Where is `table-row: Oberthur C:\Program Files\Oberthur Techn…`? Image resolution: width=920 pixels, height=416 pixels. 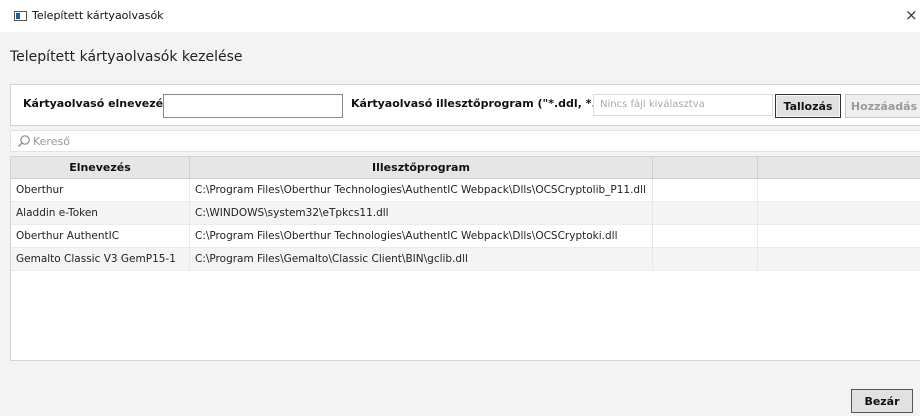
table-row: Oberthur C:\Program Files\Oberthur Techn… is located at coordinates (465, 190).